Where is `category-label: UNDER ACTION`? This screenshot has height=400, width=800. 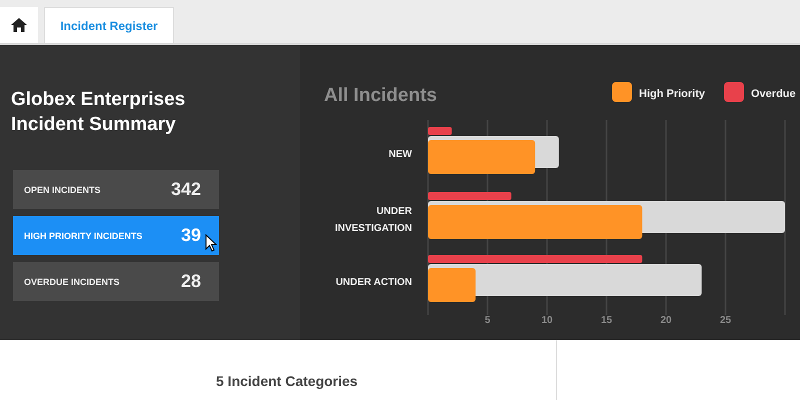 category-label: UNDER ACTION is located at coordinates (374, 282).